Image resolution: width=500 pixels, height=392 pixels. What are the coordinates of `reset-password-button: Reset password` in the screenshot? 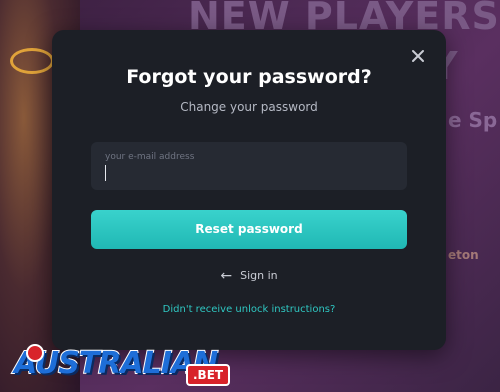 It's located at (249, 229).